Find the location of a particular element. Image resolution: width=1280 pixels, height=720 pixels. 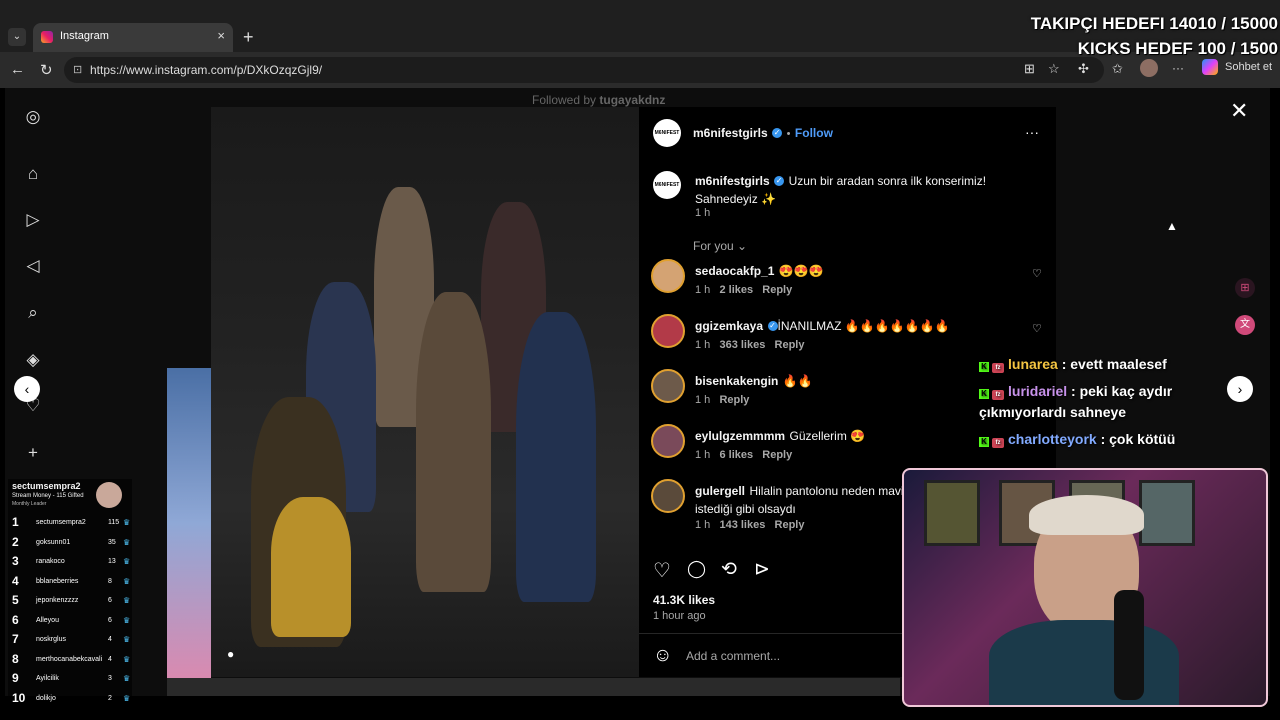

chat-username: lunarea is located at coordinates (1033, 364).